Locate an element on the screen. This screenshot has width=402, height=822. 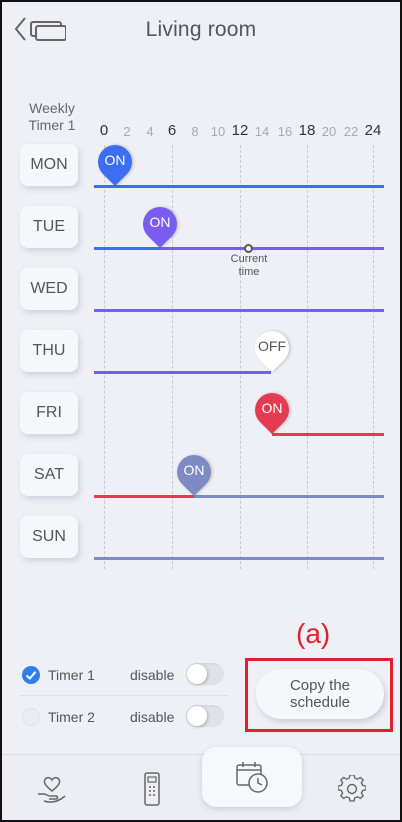
gear-icon is located at coordinates (352, 788).